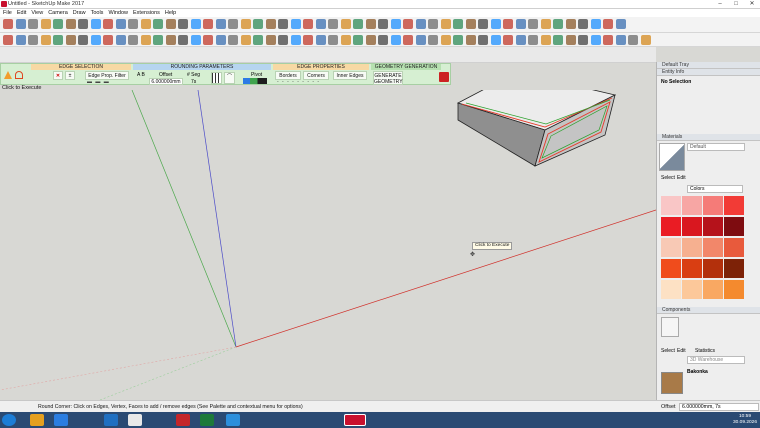  I want to click on generate-geometry-button: GENERATE GEOMETRY, so click(388, 78).